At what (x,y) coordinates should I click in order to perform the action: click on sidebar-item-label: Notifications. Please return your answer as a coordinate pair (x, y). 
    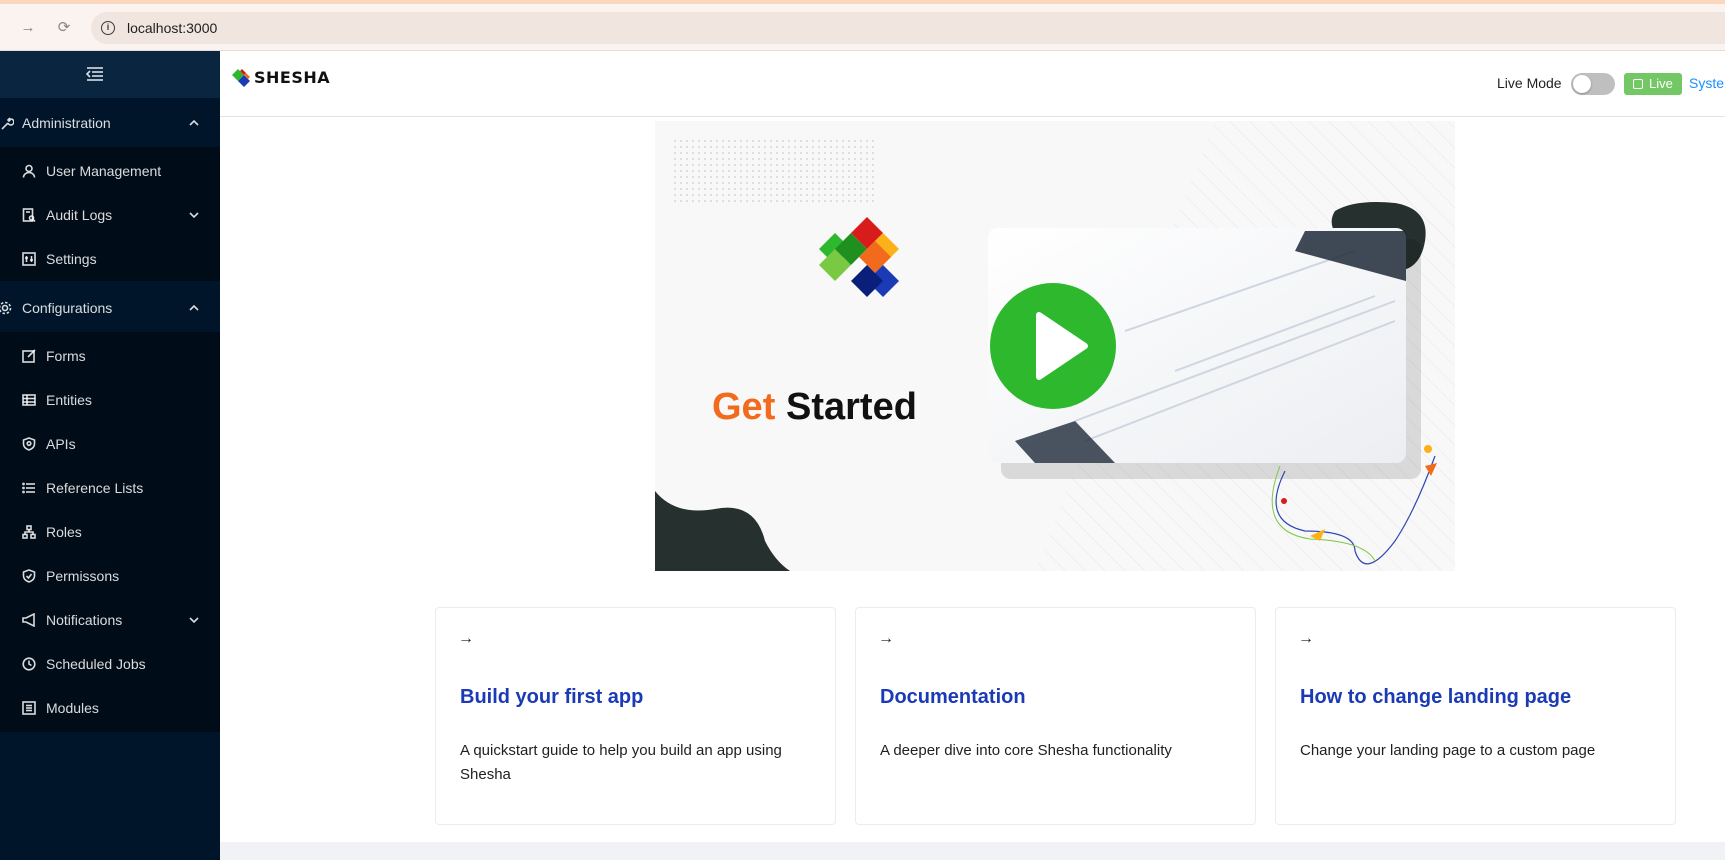
    Looking at the image, I should click on (84, 620).